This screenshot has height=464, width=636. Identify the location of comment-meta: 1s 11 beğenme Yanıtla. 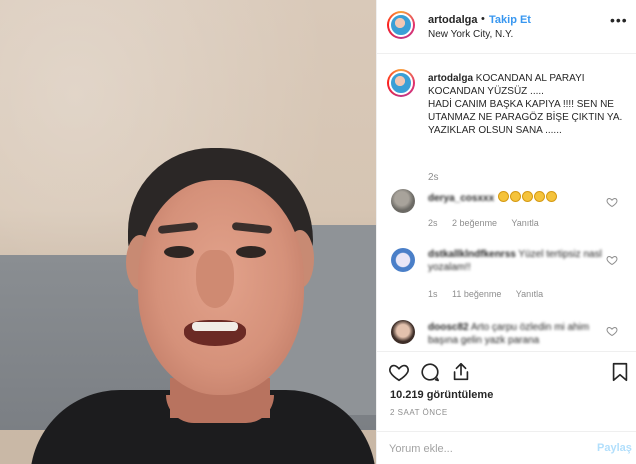
(491, 294).